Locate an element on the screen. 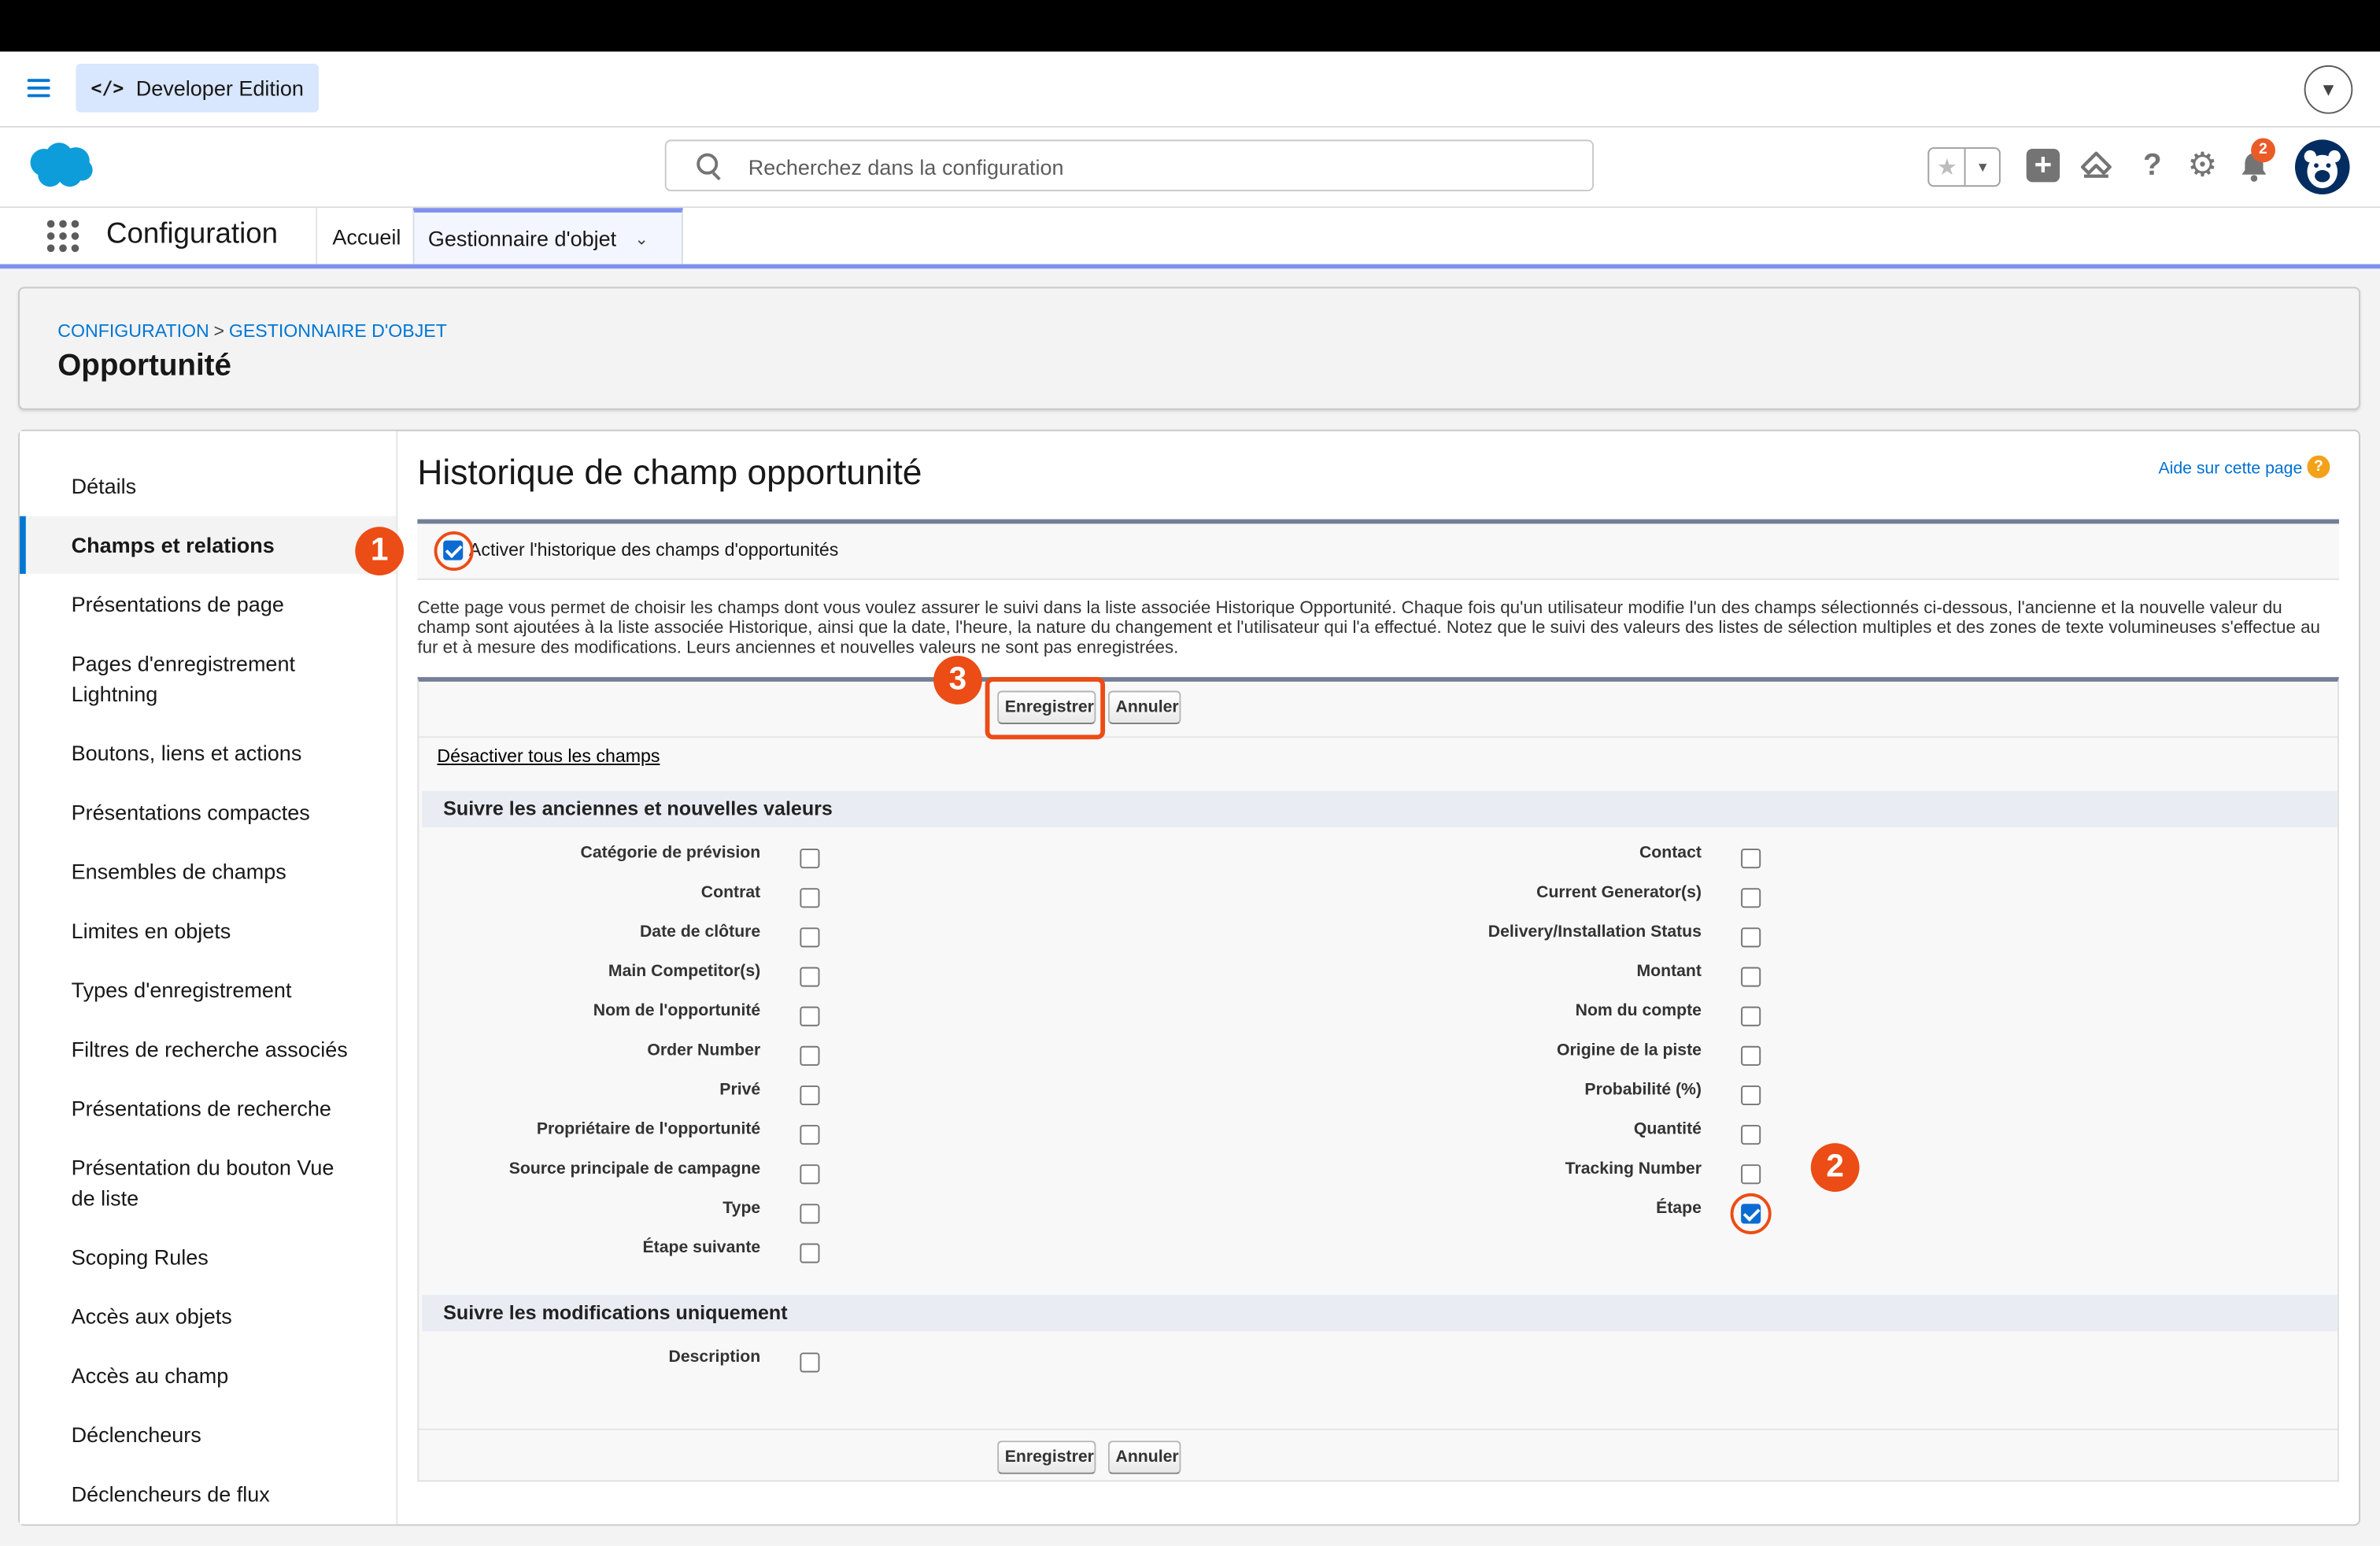 This screenshot has height=1546, width=2380. sidebar-item-page-layouts: Présentations de page is located at coordinates (223, 604).